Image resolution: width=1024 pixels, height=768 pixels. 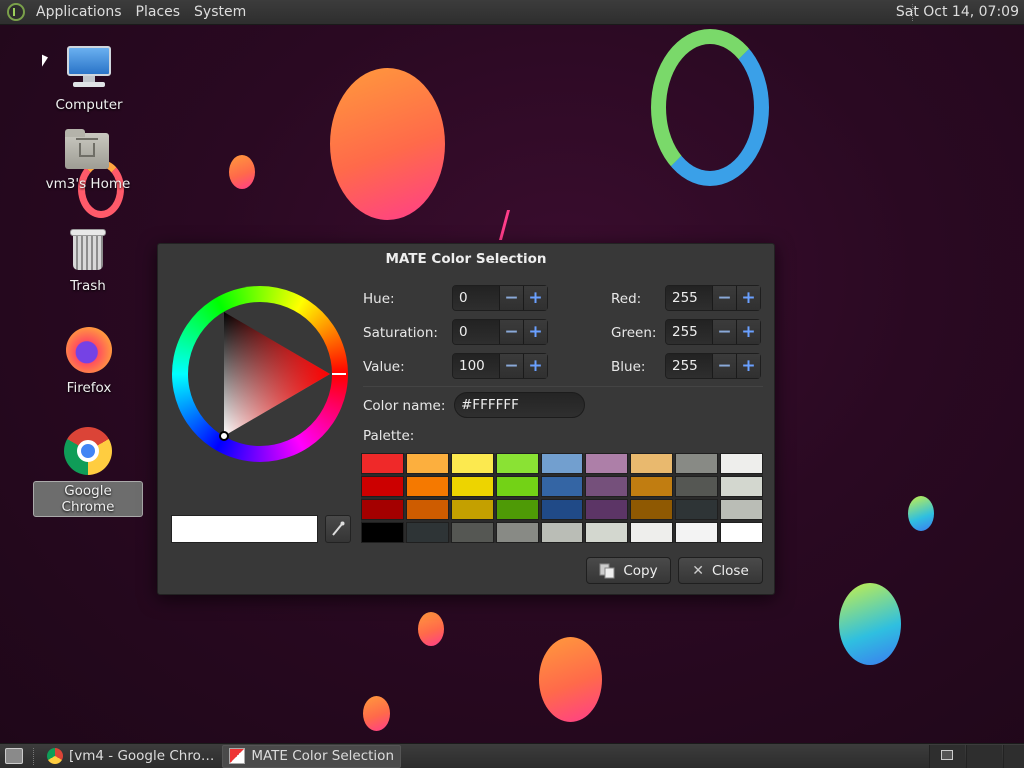 I want to click on menu-places: Places, so click(x=158, y=12).